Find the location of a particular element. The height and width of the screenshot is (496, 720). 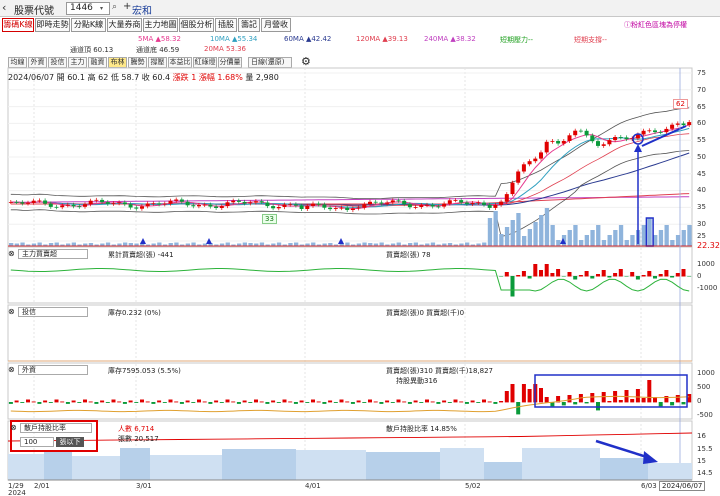

price-tick: 45 is located at coordinates (701, 174).